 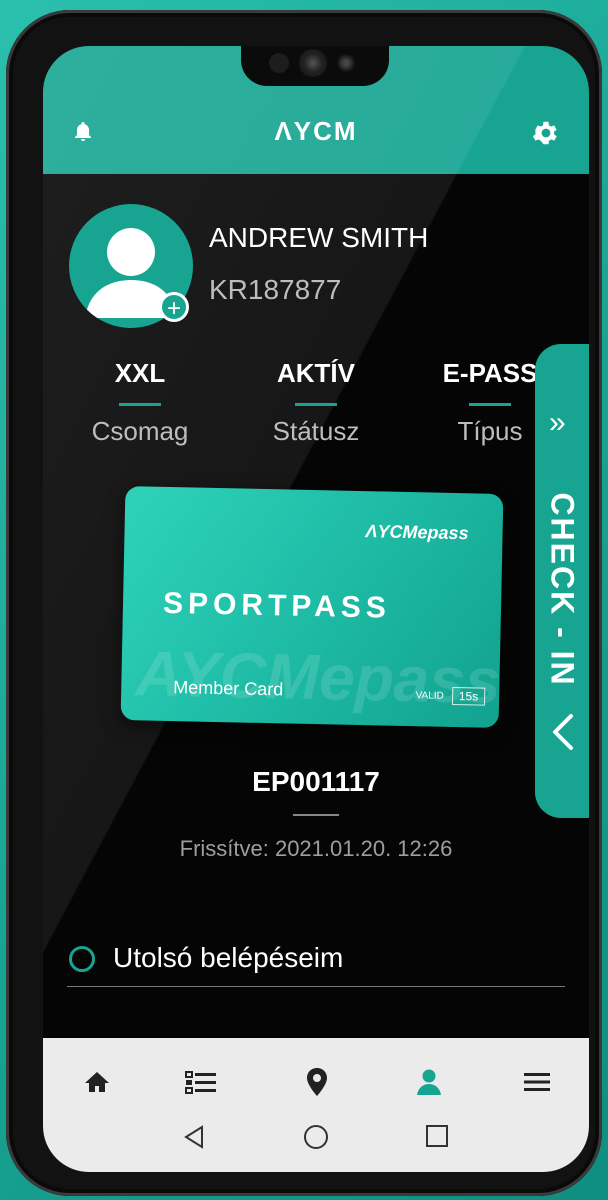 What do you see at coordinates (228, 957) in the screenshot?
I see `section-title: Utolsó belépéseim` at bounding box center [228, 957].